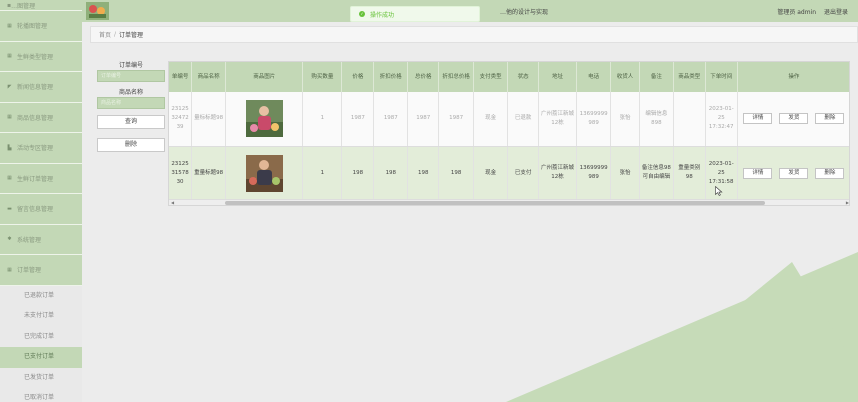 Image resolution: width=858 pixels, height=402 pixels. I want to click on check-circle-icon: ✓, so click(362, 14).